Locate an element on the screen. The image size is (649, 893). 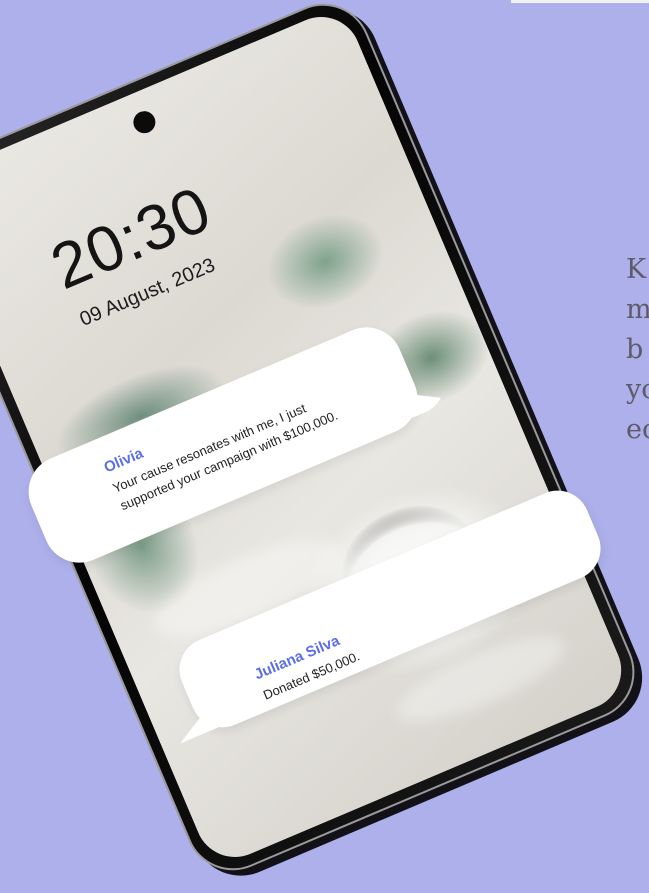
top-strip is located at coordinates (580, 1).